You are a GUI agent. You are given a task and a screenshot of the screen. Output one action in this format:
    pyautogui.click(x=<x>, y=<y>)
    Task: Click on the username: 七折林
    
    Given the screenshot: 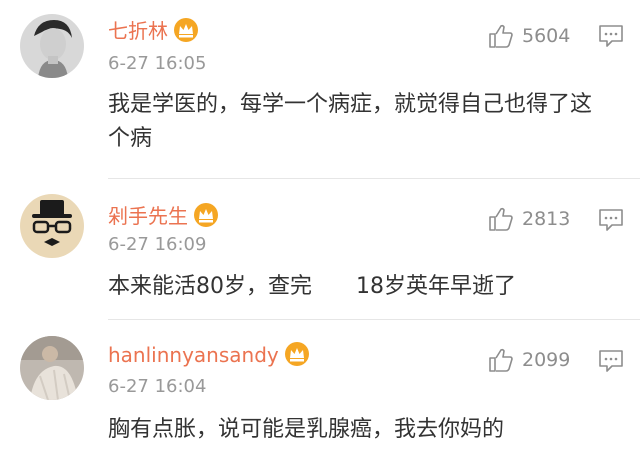 What is the action you would take?
    pyautogui.click(x=138, y=31)
    